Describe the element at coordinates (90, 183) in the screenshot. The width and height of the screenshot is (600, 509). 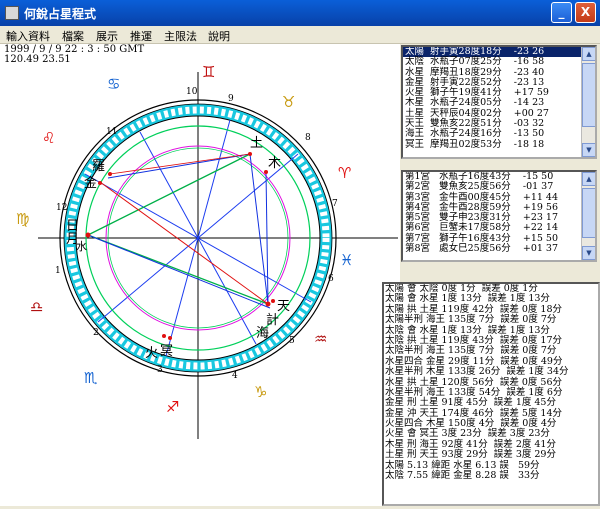
I see `venus-label: 金` at that location.